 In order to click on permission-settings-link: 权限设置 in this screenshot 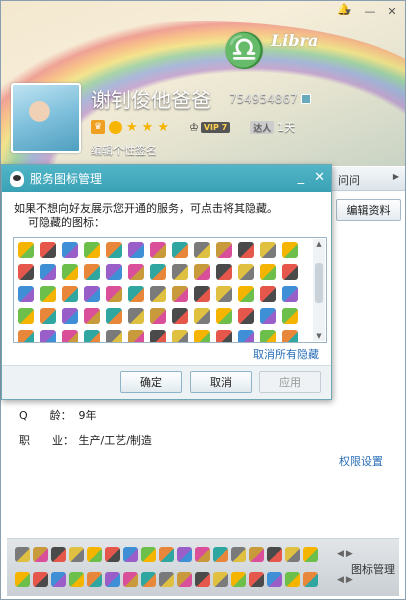, I will do `click(361, 461)`.